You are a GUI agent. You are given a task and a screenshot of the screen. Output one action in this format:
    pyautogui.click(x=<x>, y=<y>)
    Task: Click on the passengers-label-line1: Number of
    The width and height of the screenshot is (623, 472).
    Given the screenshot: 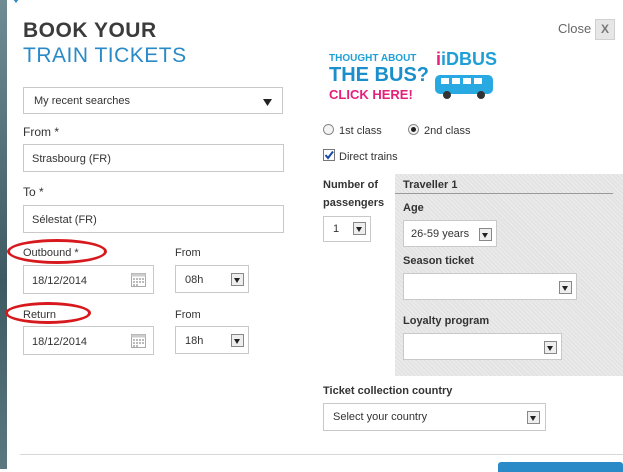 What is the action you would take?
    pyautogui.click(x=350, y=185)
    